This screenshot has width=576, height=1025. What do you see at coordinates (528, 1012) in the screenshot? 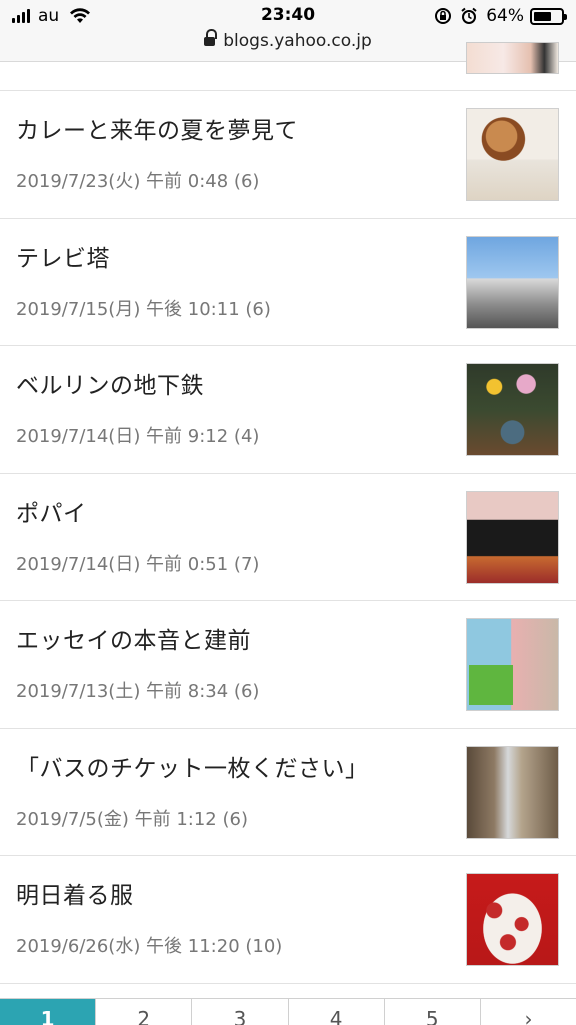
I see `next-page-button: ›` at bounding box center [528, 1012].